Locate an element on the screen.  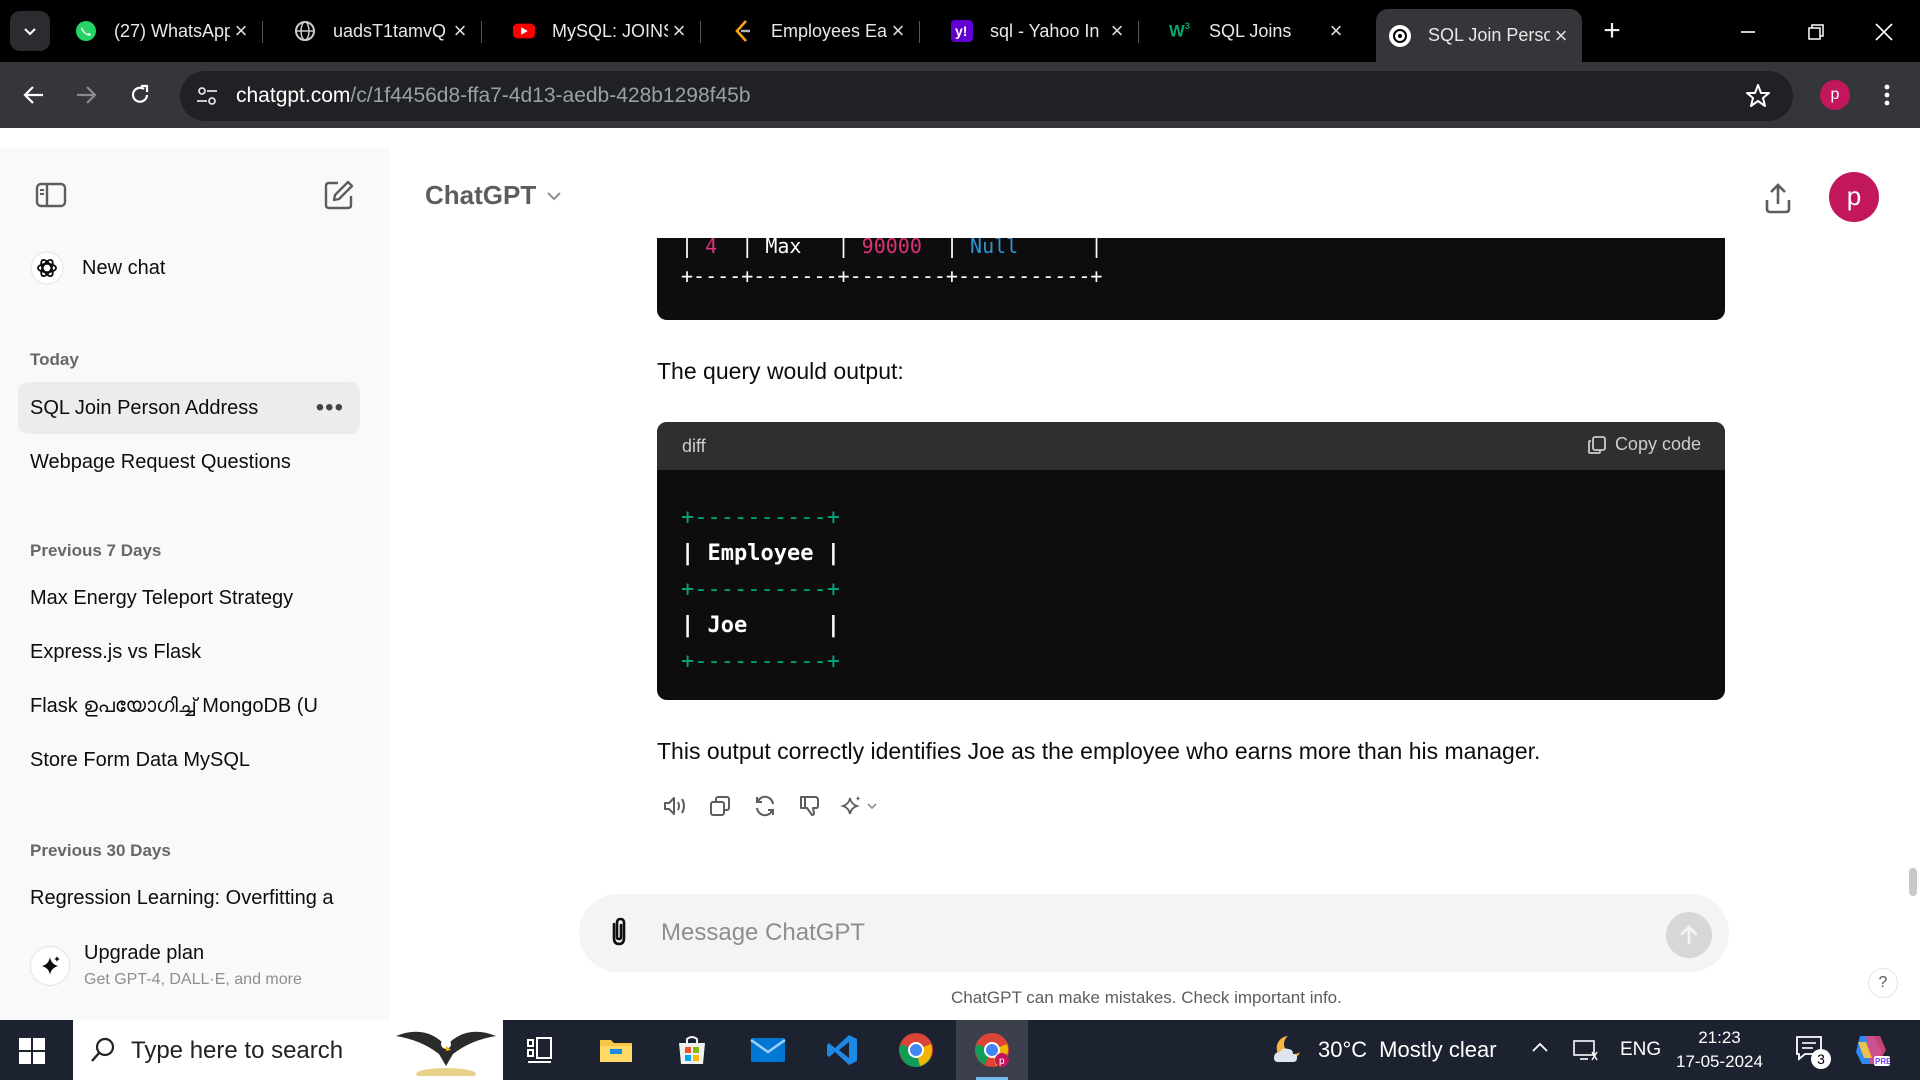
message-input is located at coordinates (1141, 933).